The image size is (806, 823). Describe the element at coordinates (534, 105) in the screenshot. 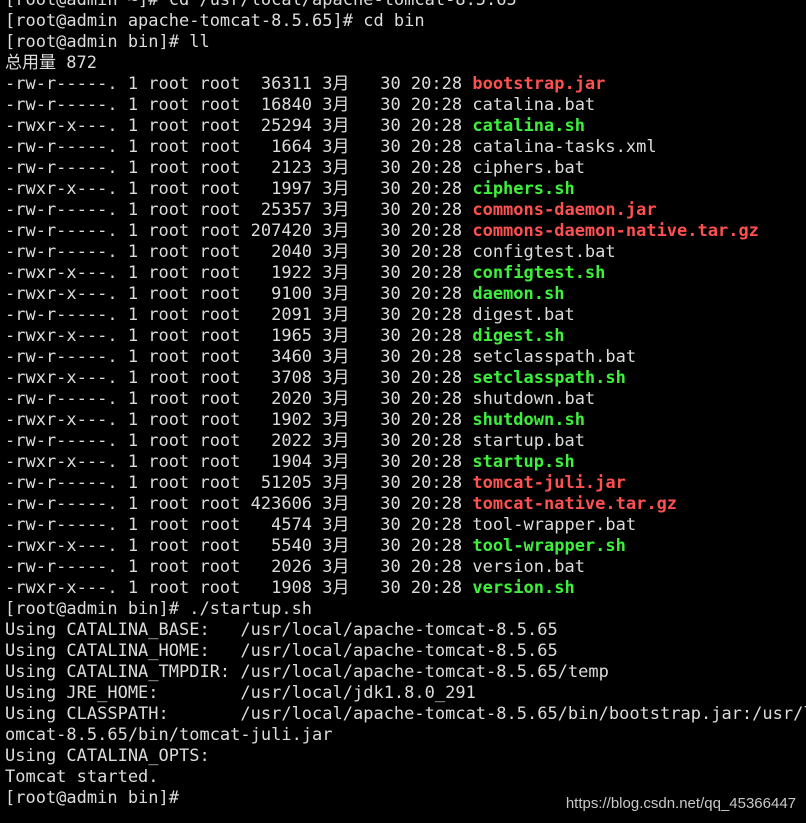

I see `file-name: catalina.bat` at that location.